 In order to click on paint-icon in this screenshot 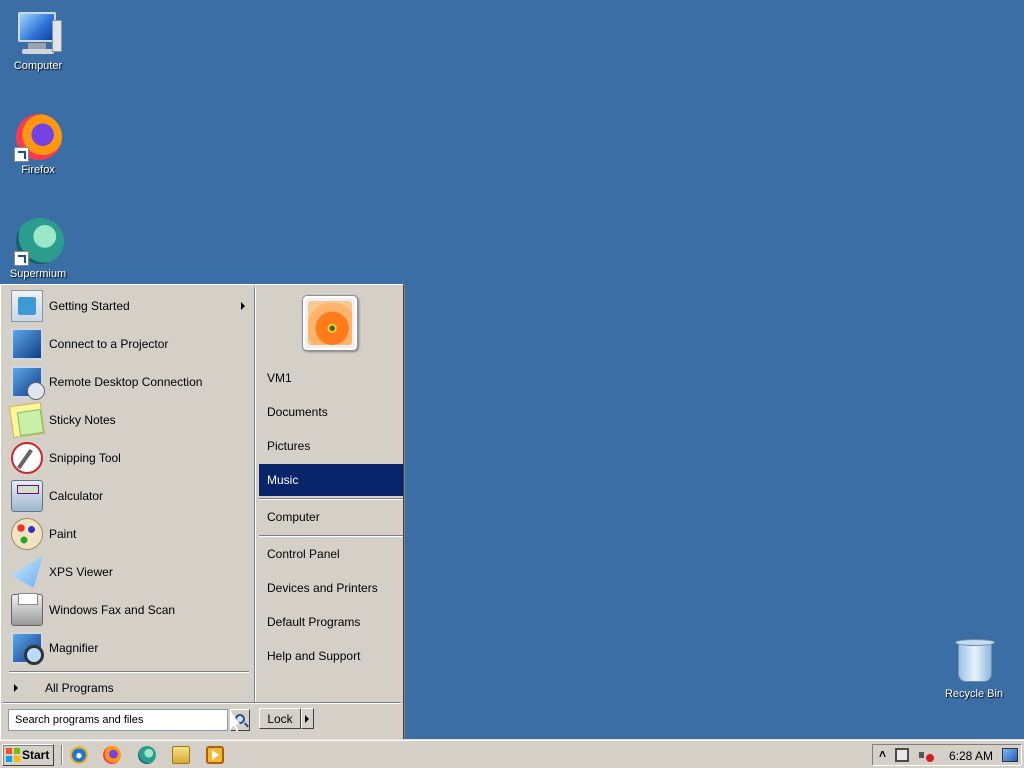, I will do `click(27, 534)`.